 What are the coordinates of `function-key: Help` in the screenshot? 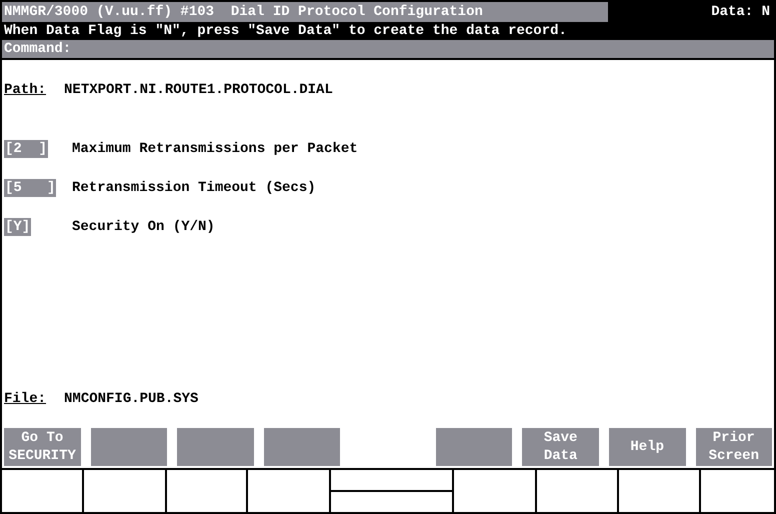 It's located at (647, 447).